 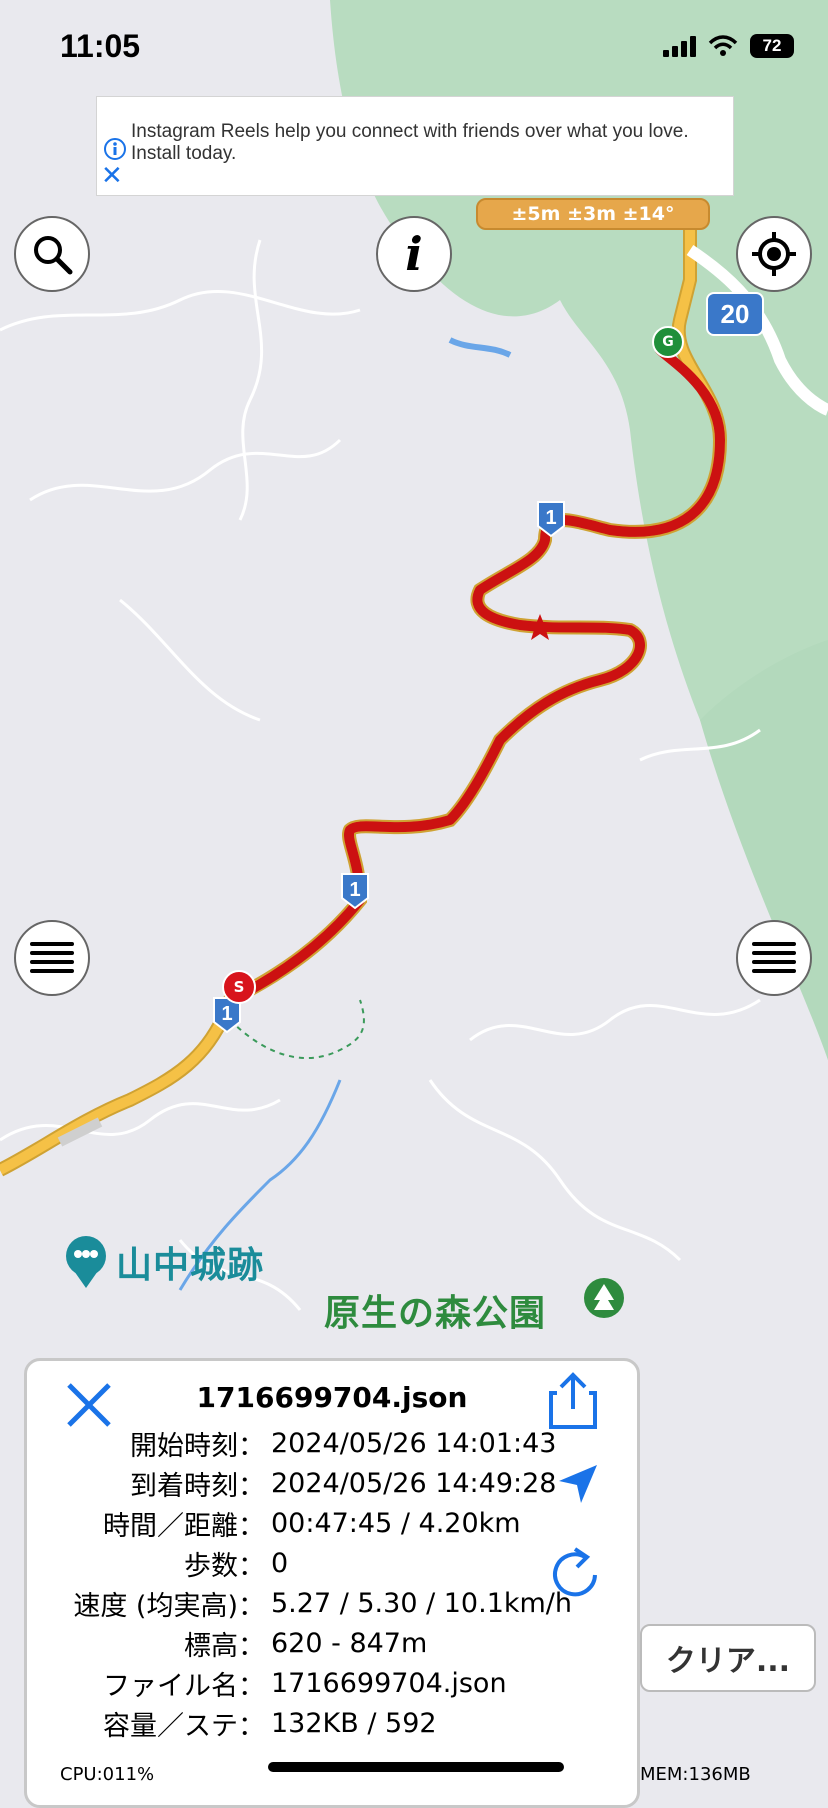 What do you see at coordinates (593, 214) in the screenshot?
I see `accuracy-badge: ±5m ±3m ±14°` at bounding box center [593, 214].